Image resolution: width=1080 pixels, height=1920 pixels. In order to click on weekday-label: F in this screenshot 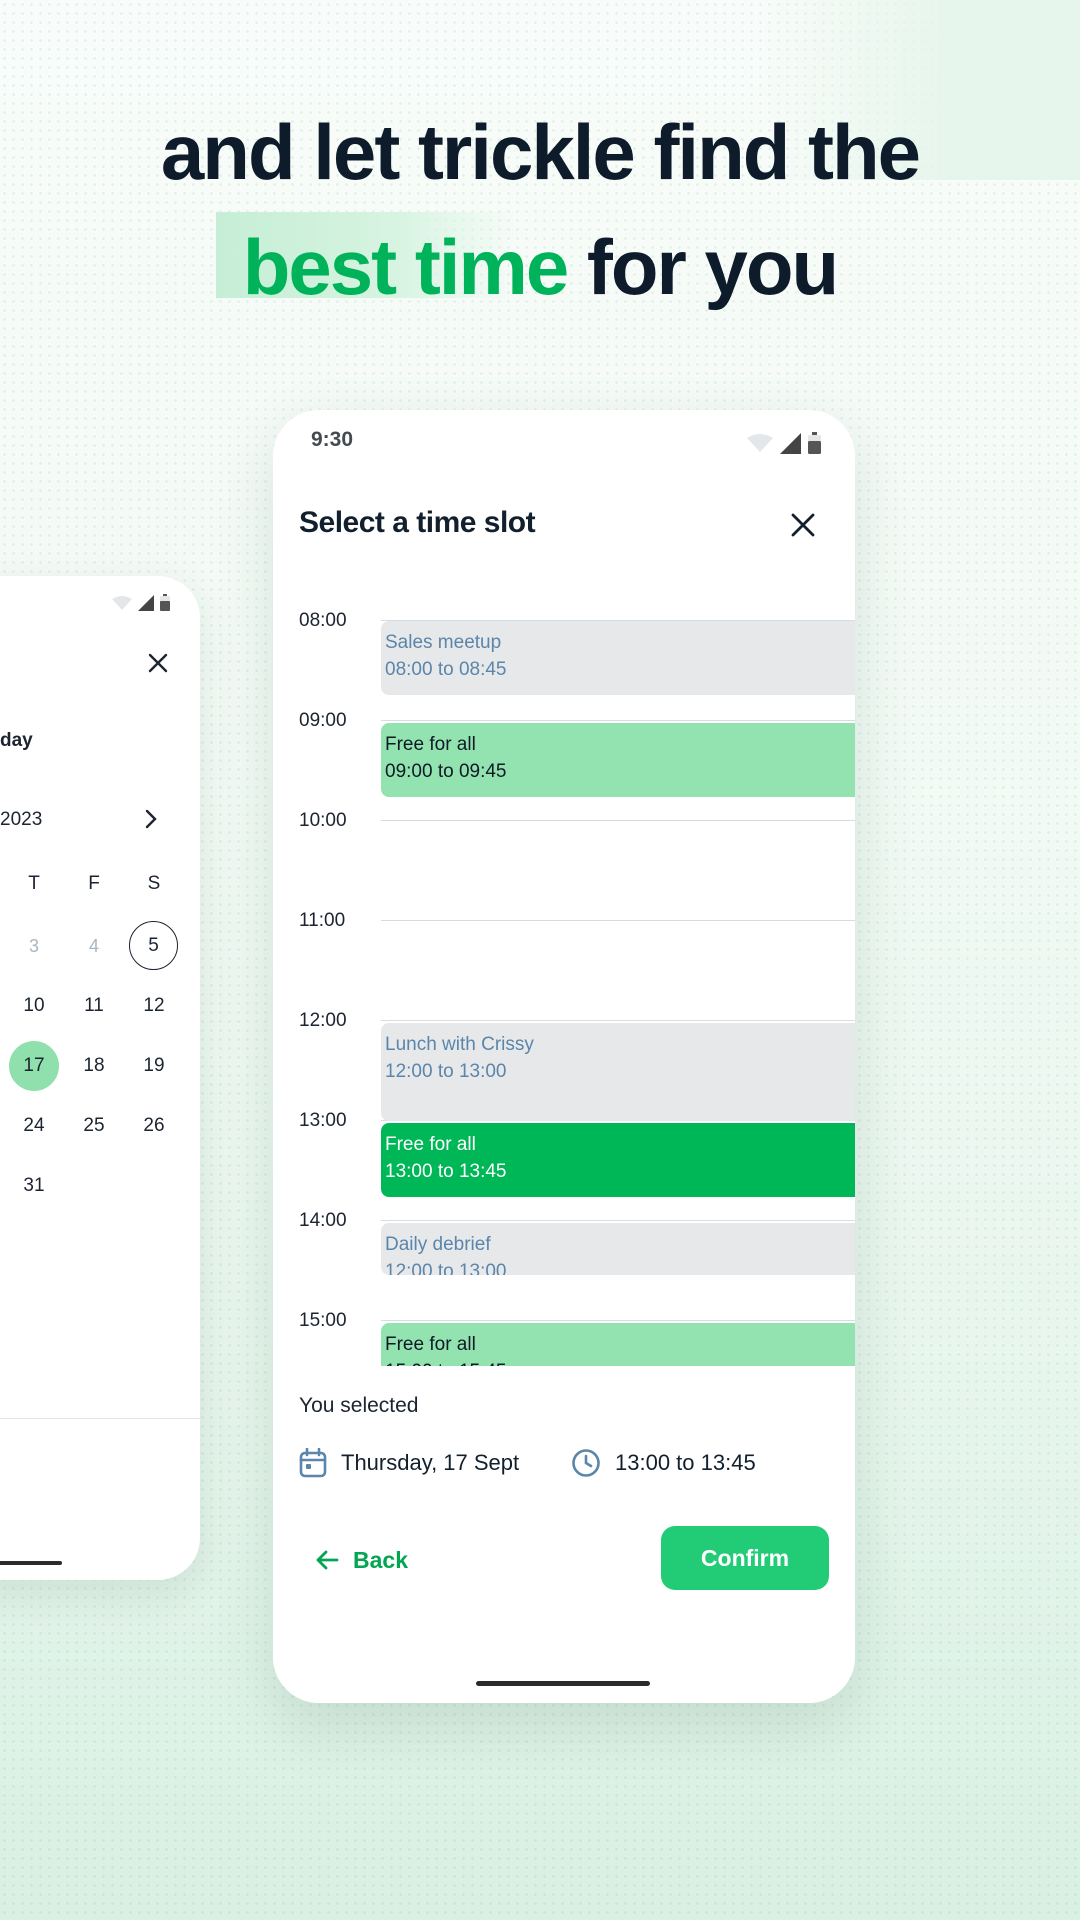, I will do `click(94, 883)`.